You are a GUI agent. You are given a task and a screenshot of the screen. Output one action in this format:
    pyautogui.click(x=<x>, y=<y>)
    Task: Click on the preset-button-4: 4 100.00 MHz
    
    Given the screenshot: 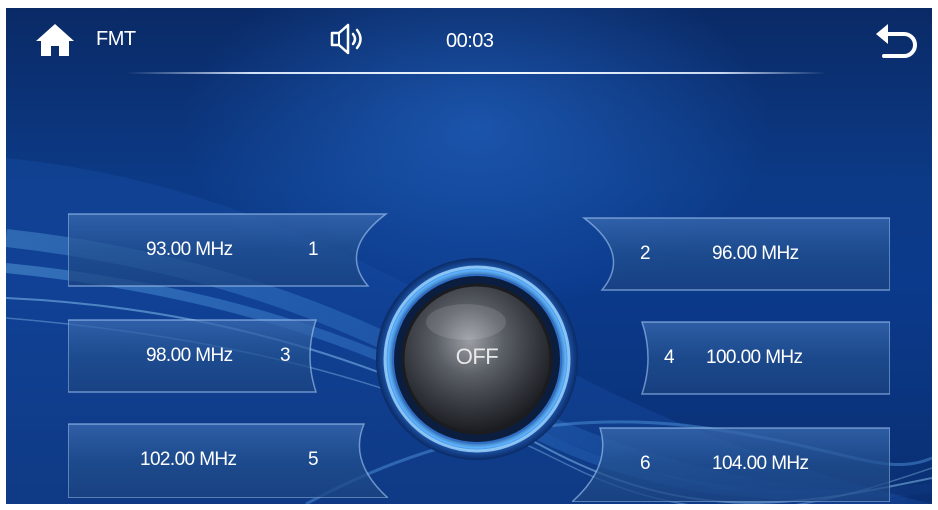 What is the action you would take?
    pyautogui.click(x=763, y=358)
    